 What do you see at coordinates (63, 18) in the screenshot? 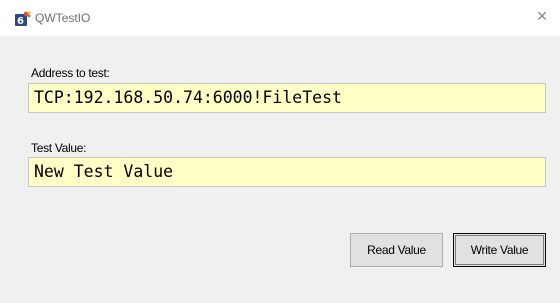
I see `window-title: QWTestIO` at bounding box center [63, 18].